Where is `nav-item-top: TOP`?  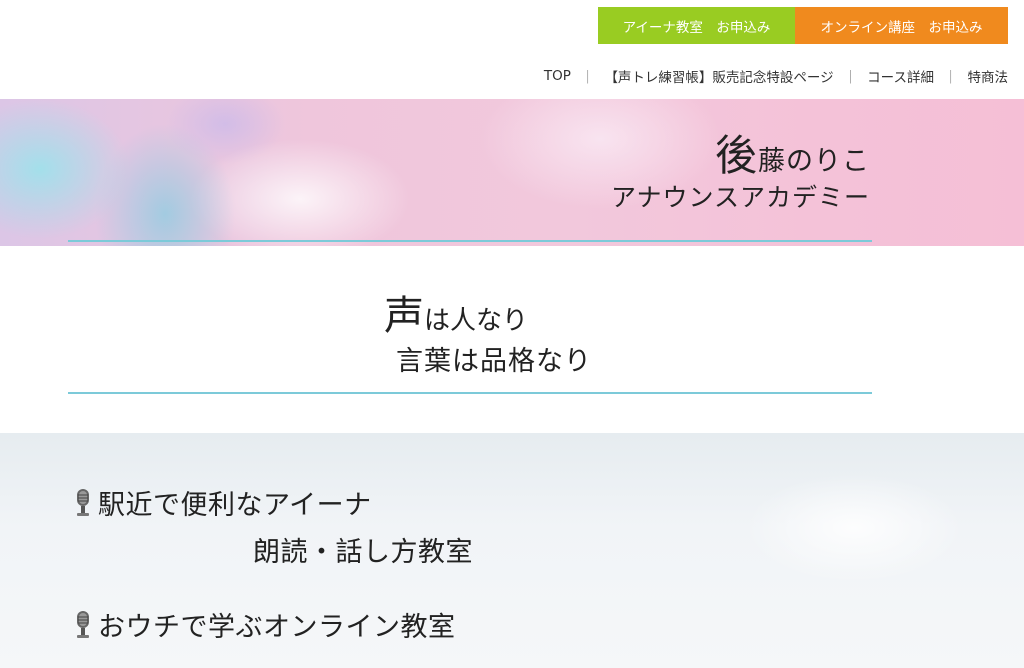 nav-item-top: TOP is located at coordinates (557, 76).